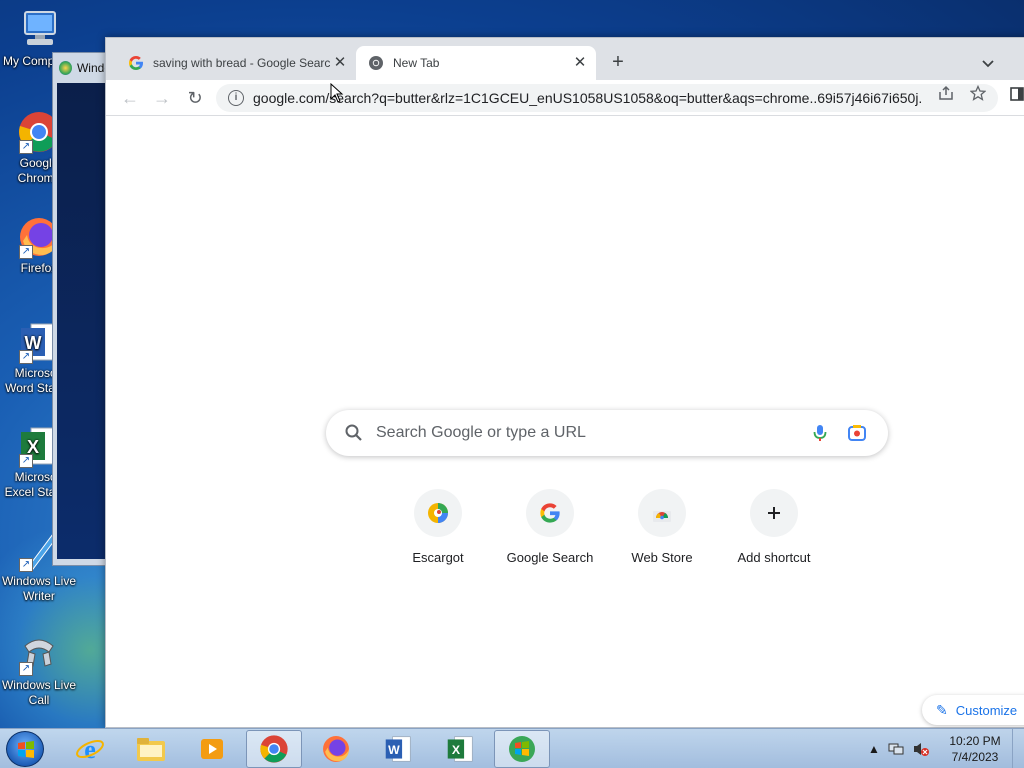 The width and height of the screenshot is (1024, 768). I want to click on site-info-icon: i, so click(236, 98).